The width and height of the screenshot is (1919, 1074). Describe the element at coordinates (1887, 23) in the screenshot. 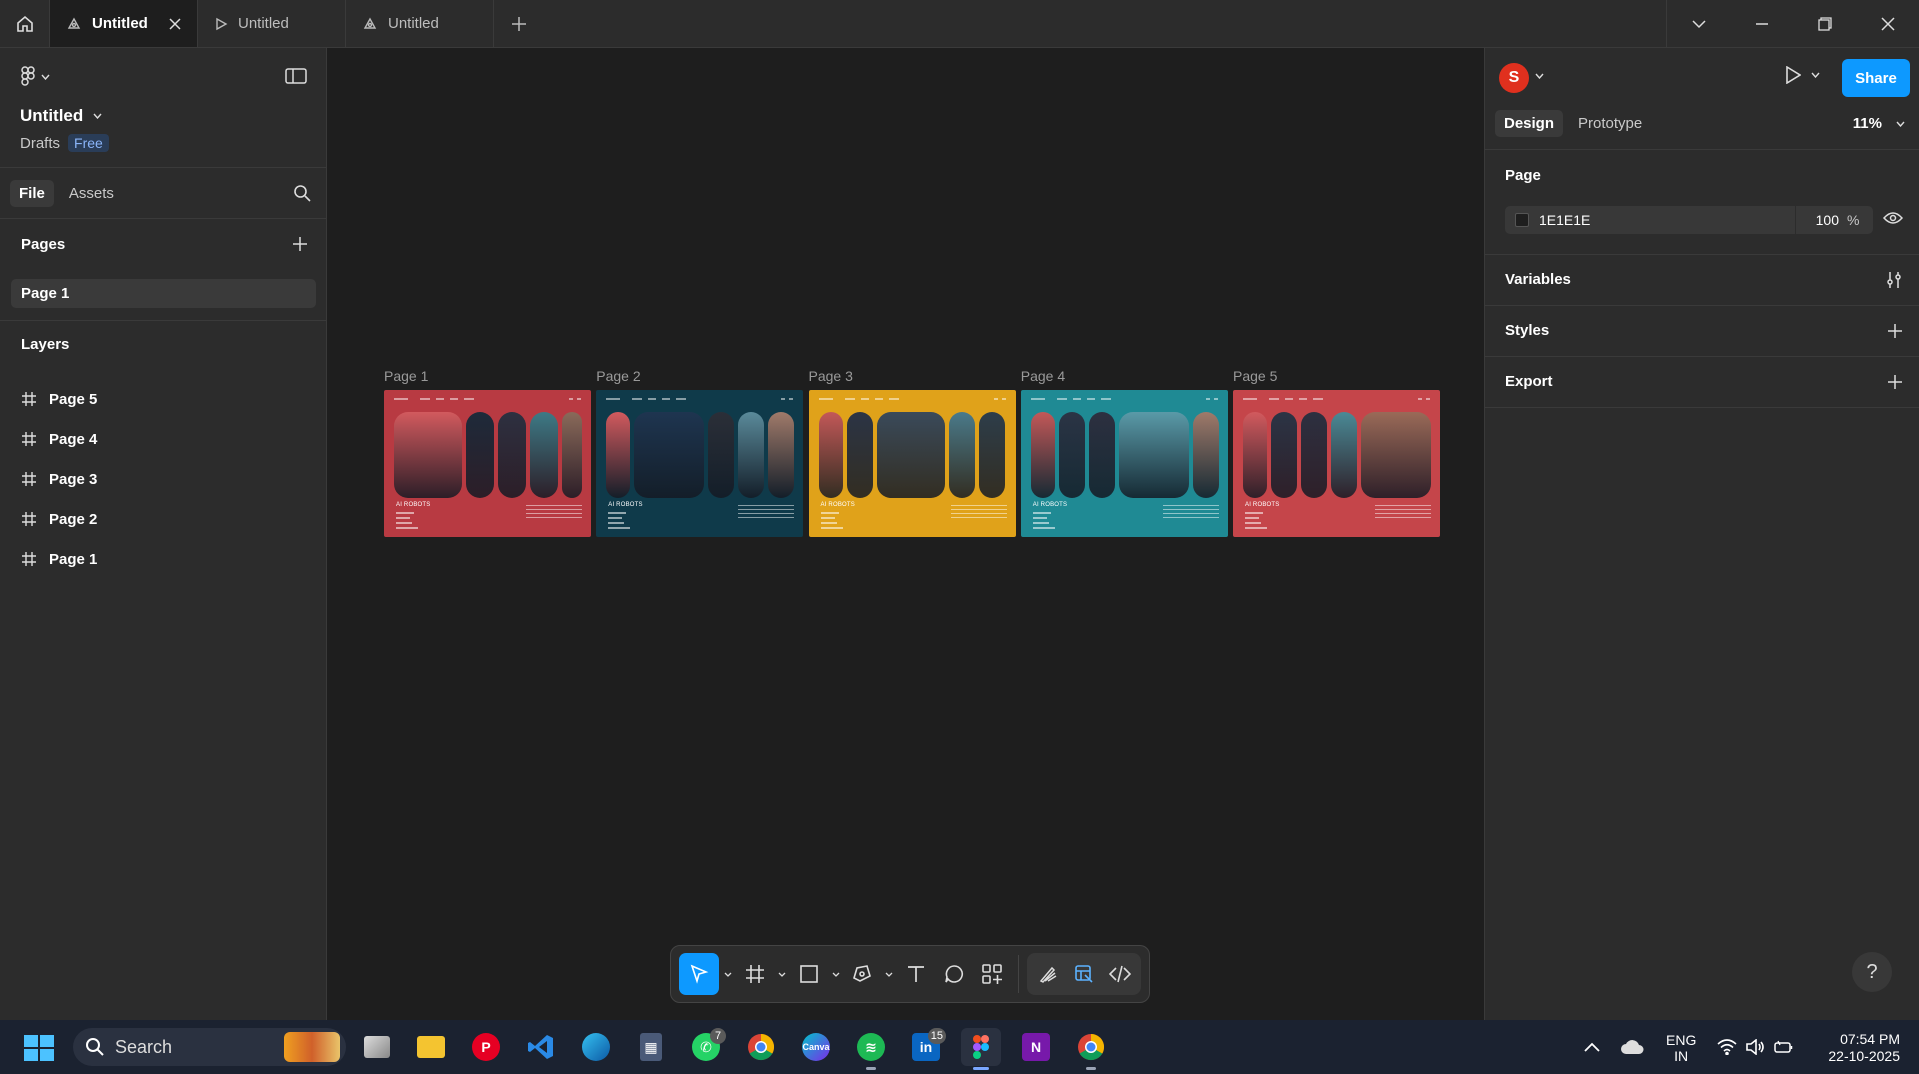

I see `close-window-button` at that location.